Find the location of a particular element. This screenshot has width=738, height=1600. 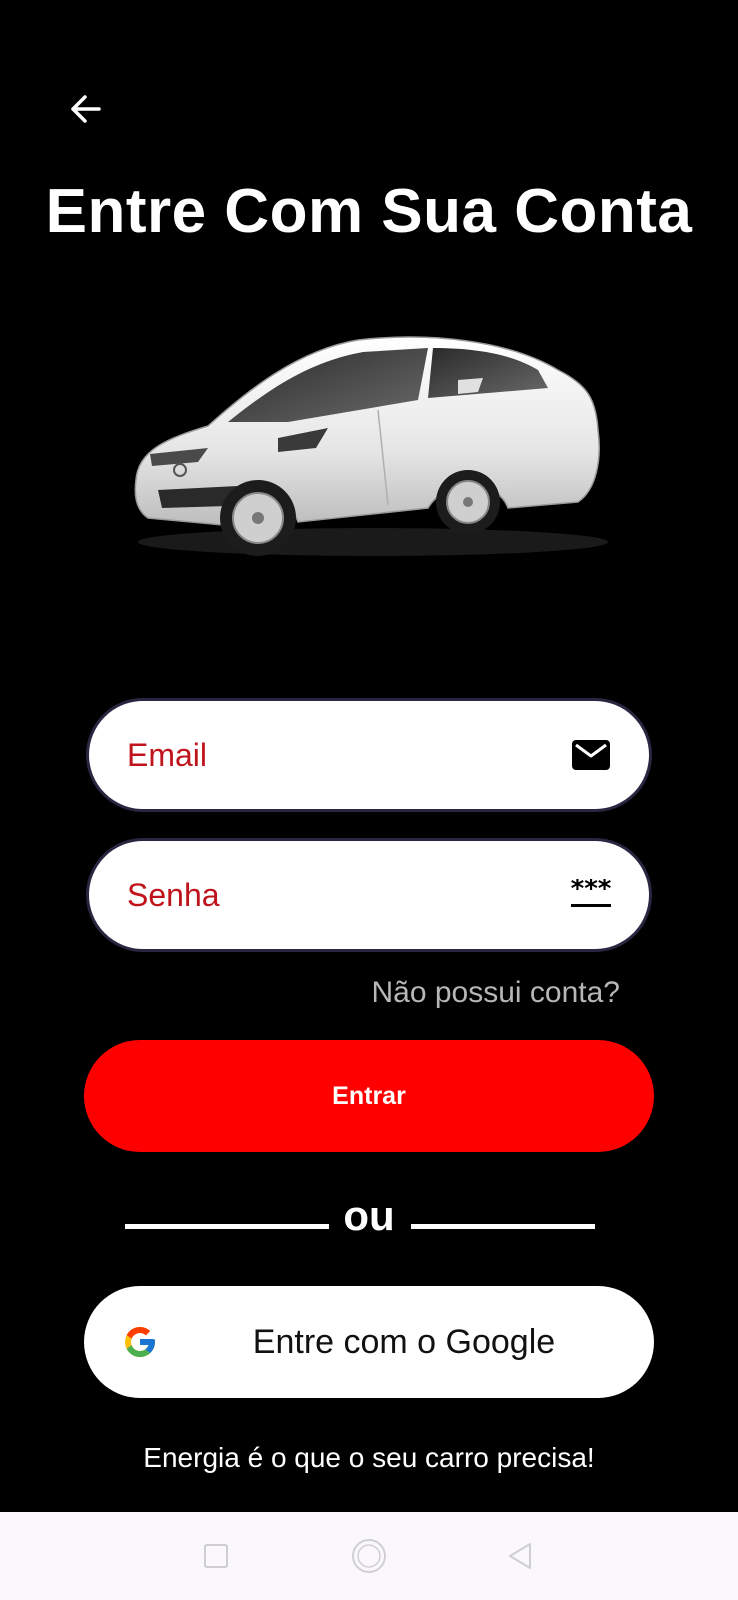

email-field is located at coordinates (369, 755).